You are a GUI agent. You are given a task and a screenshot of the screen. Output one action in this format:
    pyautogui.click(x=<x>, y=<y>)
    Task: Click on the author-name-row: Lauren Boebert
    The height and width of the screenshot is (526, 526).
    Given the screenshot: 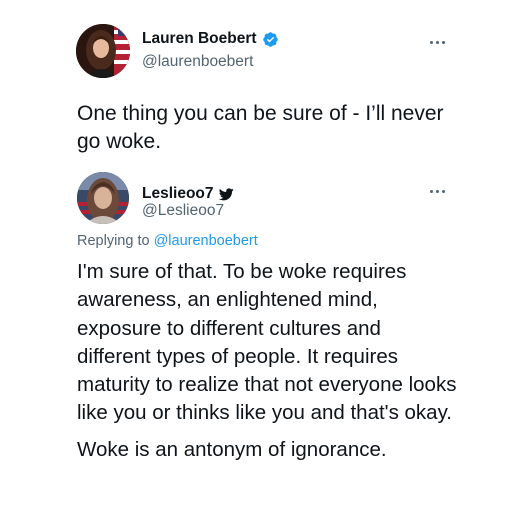 What is the action you would take?
    pyautogui.click(x=210, y=39)
    